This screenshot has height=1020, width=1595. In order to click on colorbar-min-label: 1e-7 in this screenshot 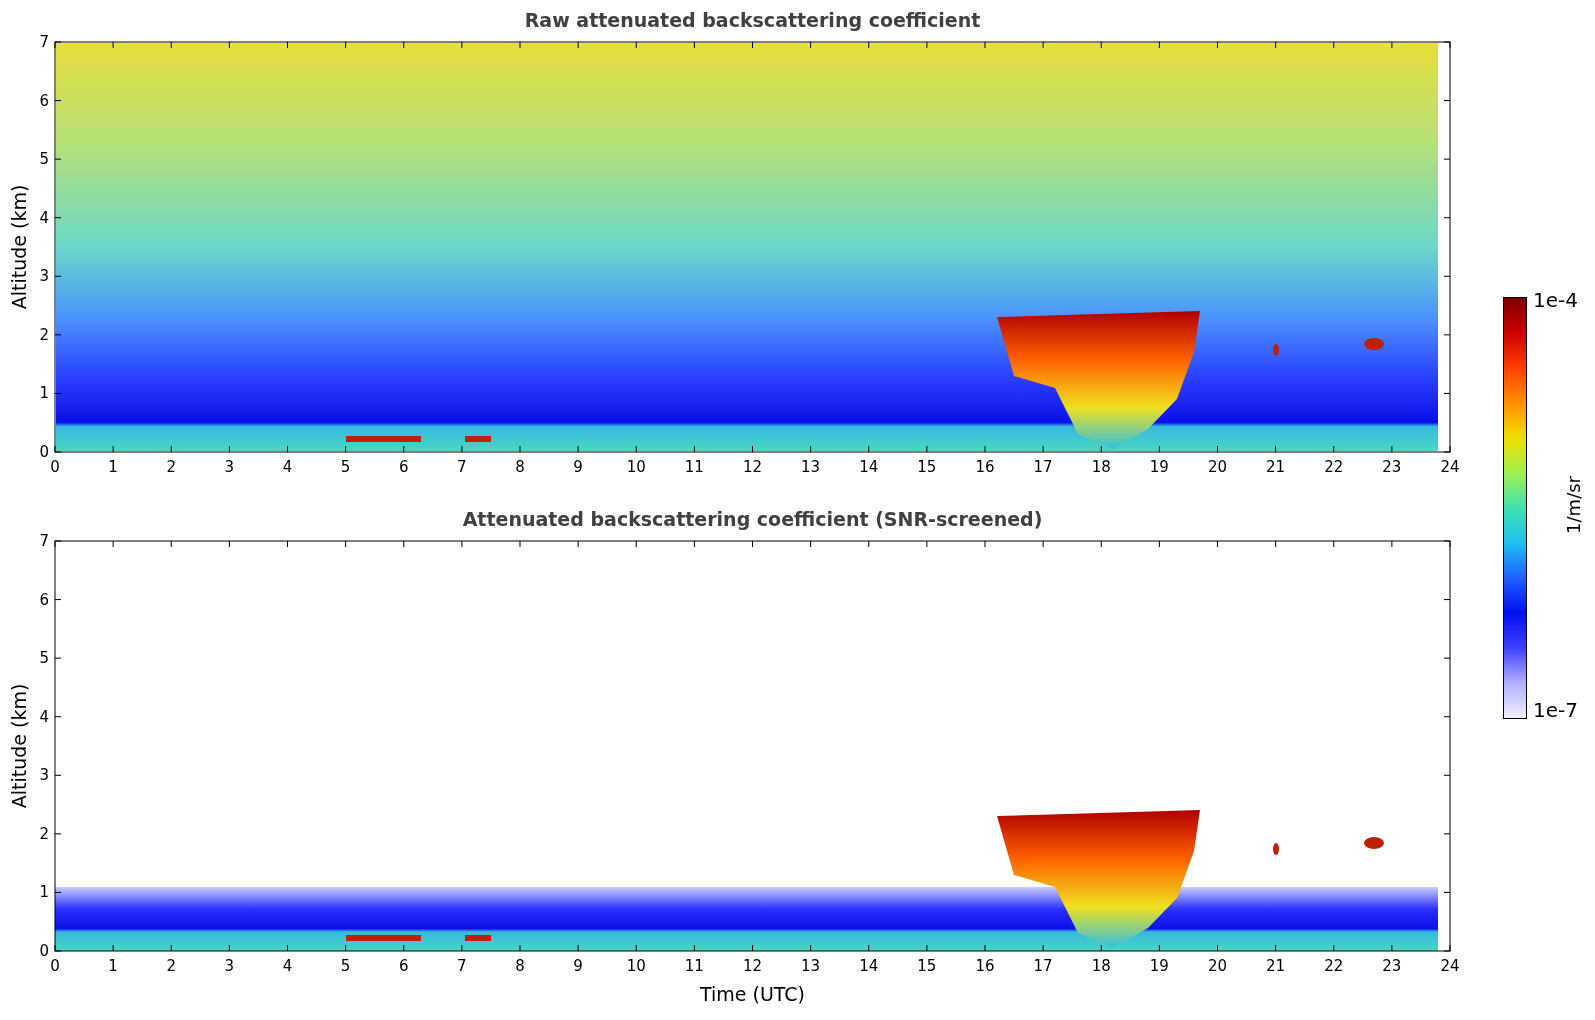, I will do `click(1555, 710)`.